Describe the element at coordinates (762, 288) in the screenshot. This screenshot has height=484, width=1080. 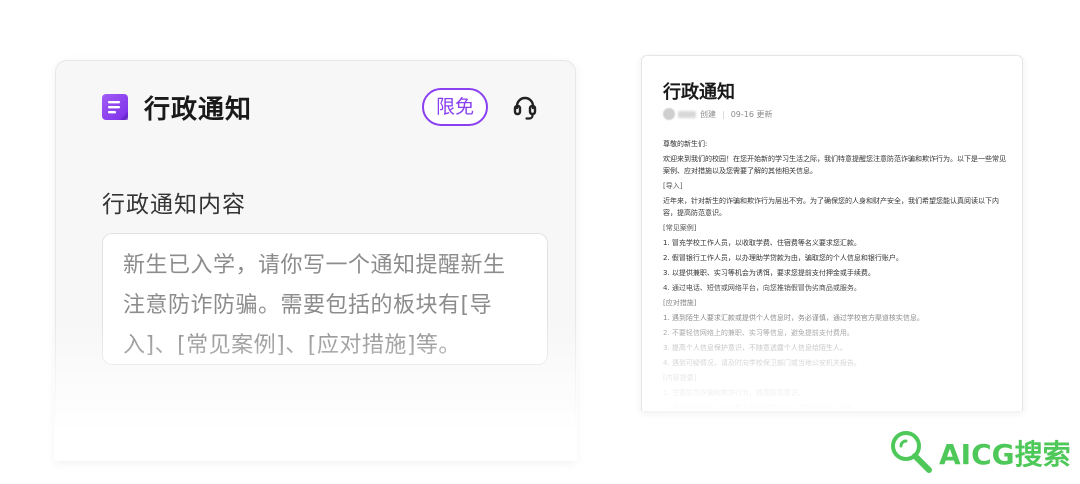
I see `case-item: 4. 通过电话、短信或网络平台，向您推销假冒伪劣商品或服务。` at that location.